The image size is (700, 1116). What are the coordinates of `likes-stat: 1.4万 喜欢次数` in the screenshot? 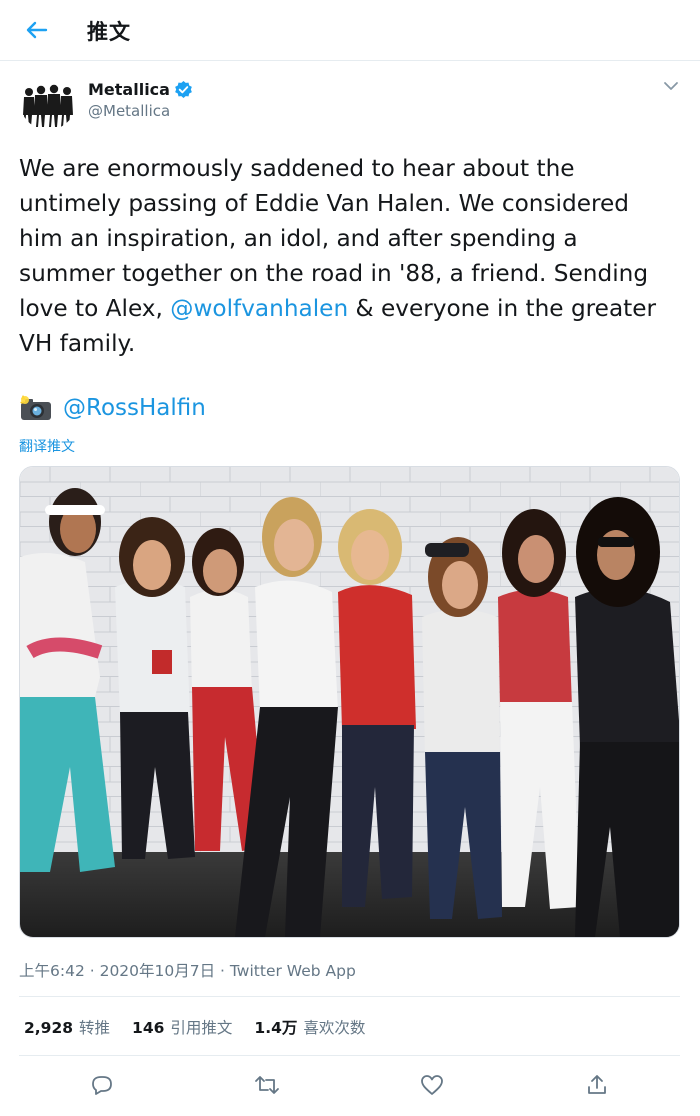 It's located at (309, 1027).